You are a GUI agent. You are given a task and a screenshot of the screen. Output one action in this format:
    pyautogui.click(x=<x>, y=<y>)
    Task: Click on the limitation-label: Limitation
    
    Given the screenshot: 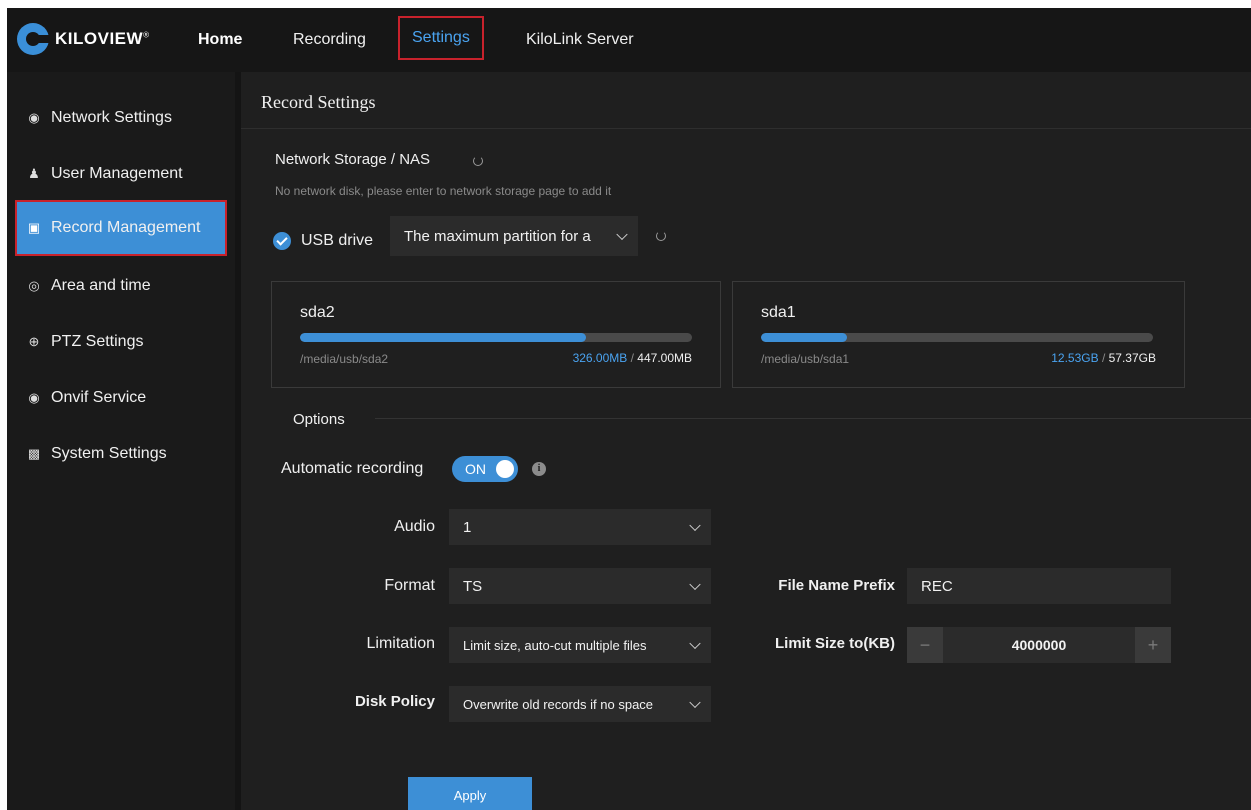 What is the action you would take?
    pyautogui.click(x=400, y=643)
    